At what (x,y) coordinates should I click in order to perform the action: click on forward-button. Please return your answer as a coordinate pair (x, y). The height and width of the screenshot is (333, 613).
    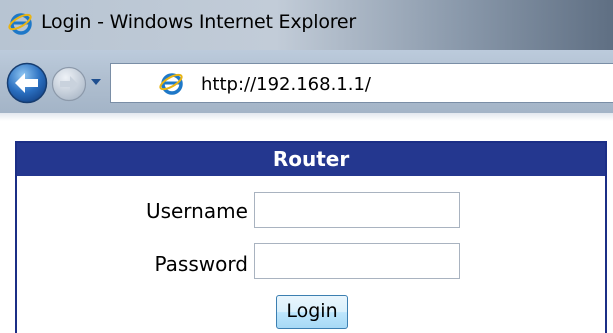
    Looking at the image, I should click on (69, 84).